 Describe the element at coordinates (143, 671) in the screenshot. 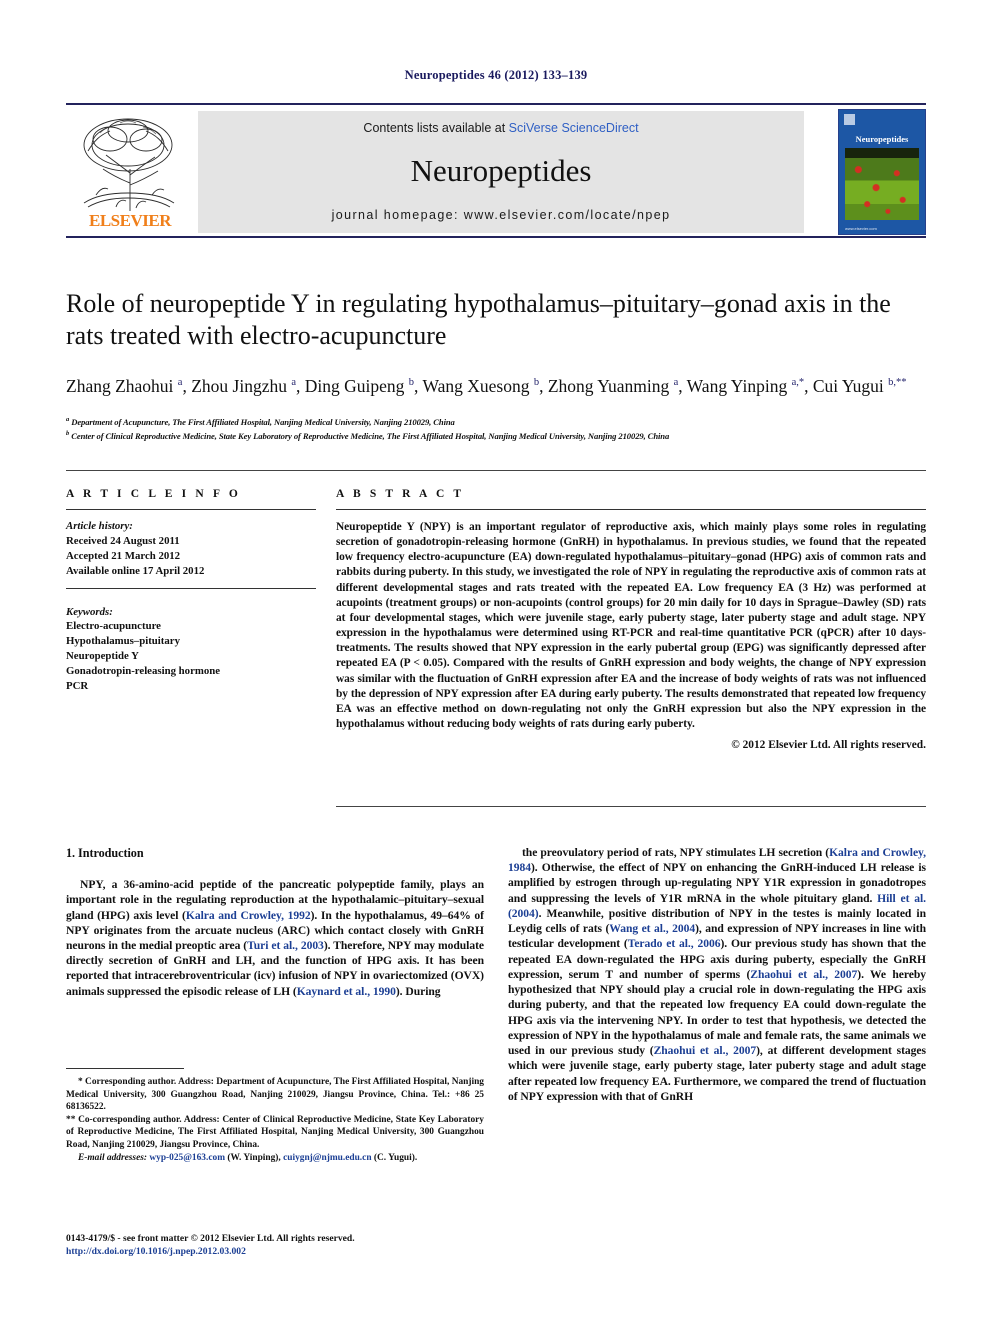

I see `keyword-item: Gonadotropin-releasing hormone` at that location.